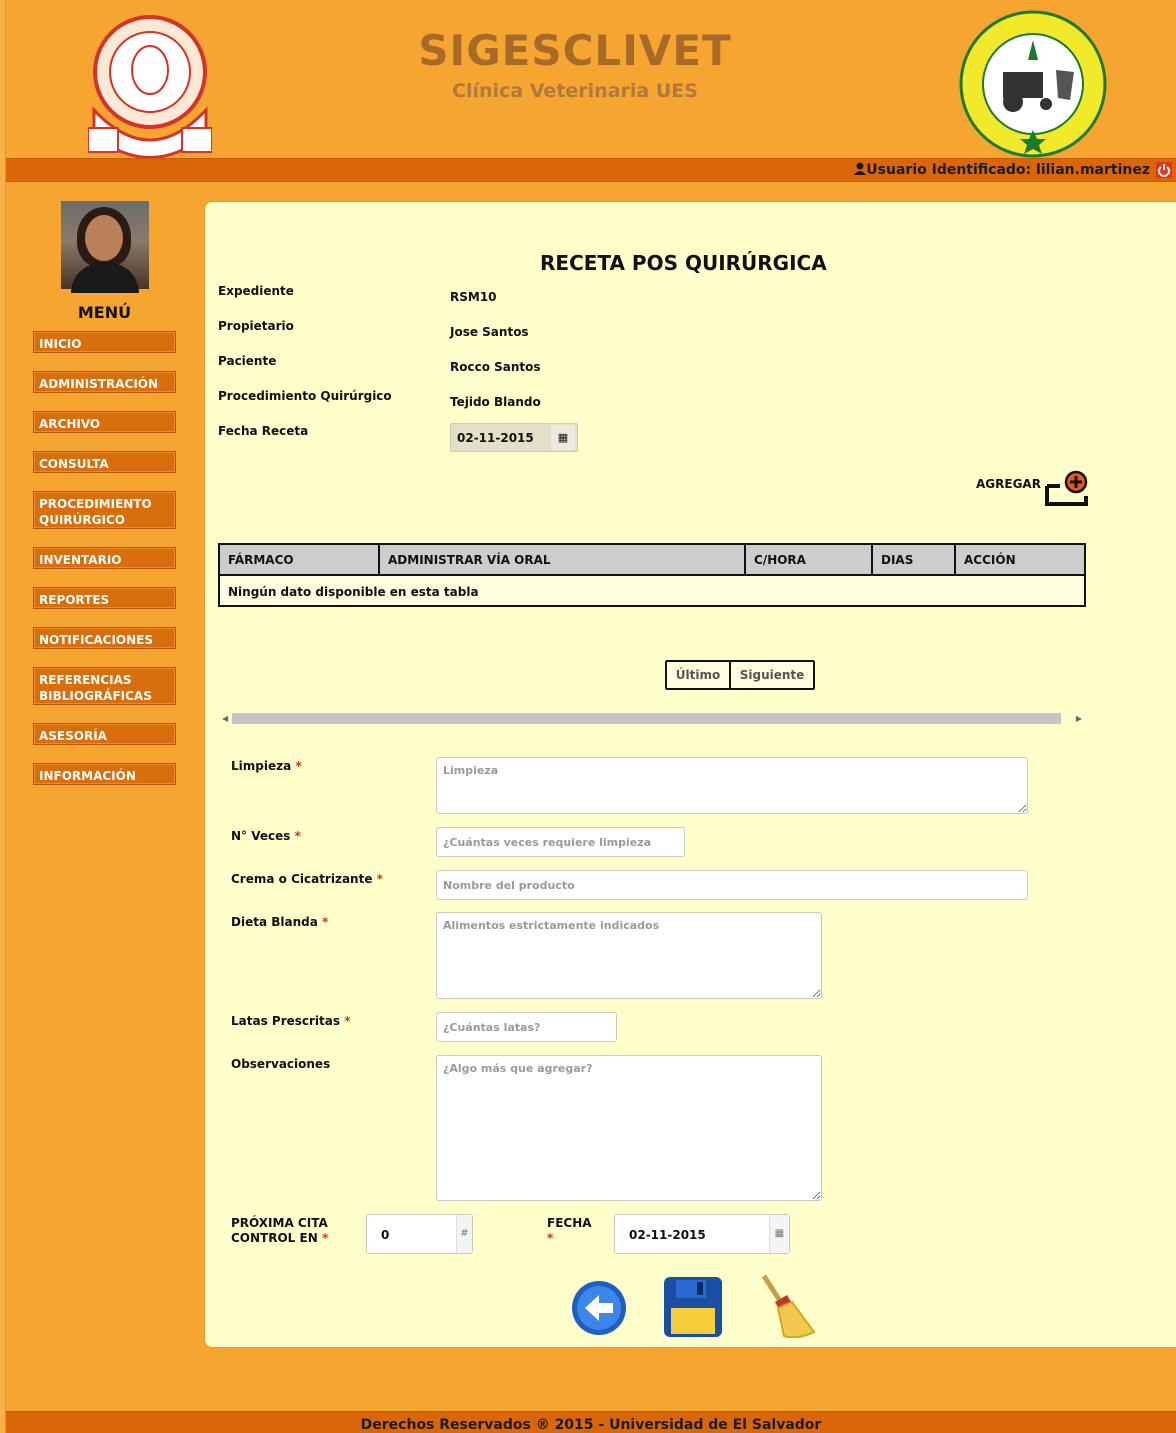  I want to click on menu-item-administracion: ADMINISTRACIÓN, so click(104, 382).